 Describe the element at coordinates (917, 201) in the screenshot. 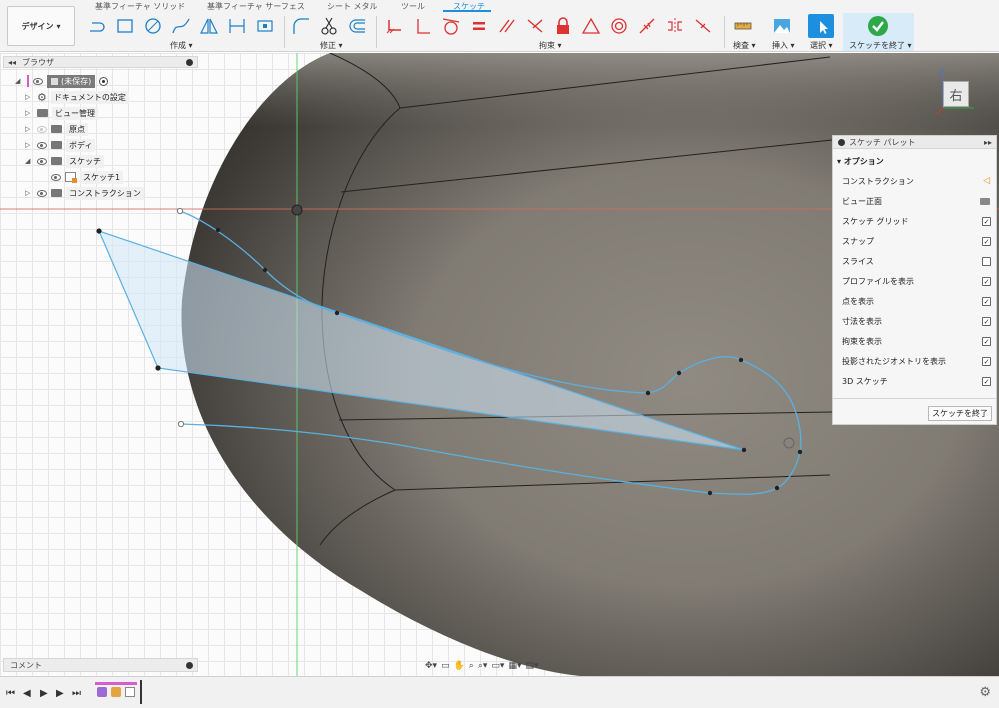

I see `option-look-at: ビュー正面` at that location.